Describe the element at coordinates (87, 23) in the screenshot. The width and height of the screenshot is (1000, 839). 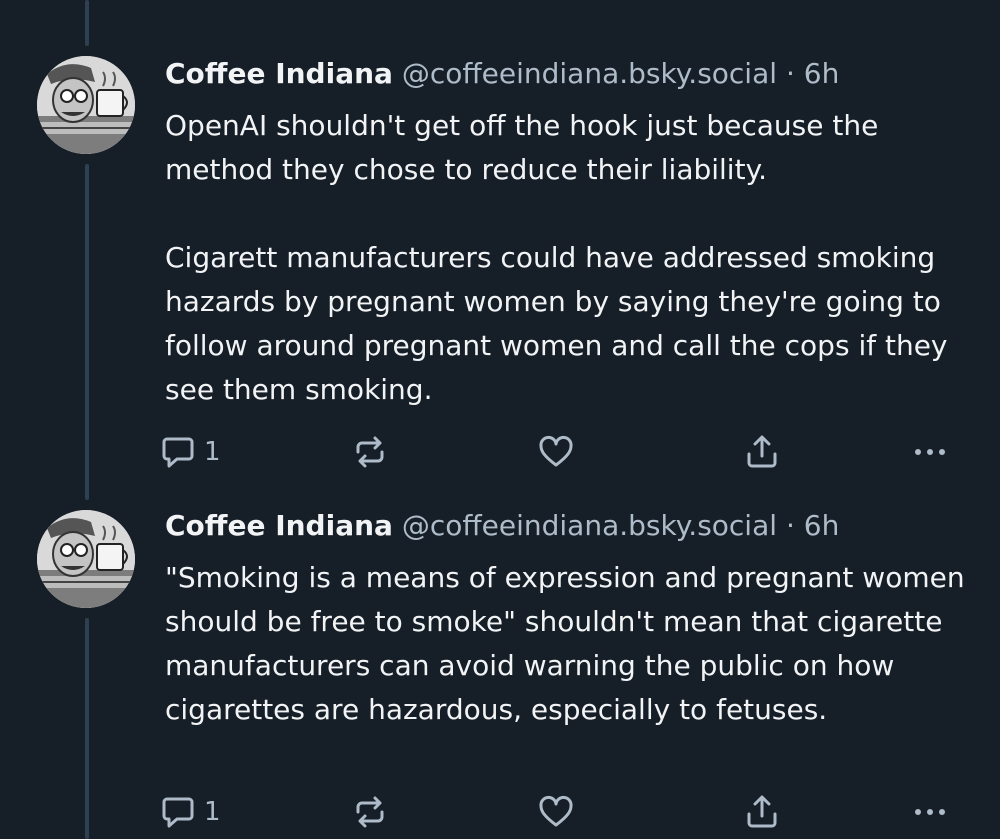
I see `thread-line-top` at that location.